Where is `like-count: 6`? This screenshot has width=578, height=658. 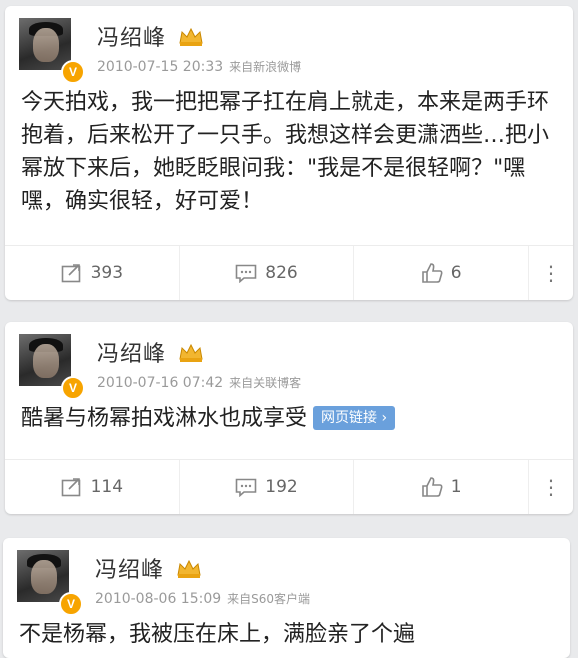
like-count: 6 is located at coordinates (456, 273).